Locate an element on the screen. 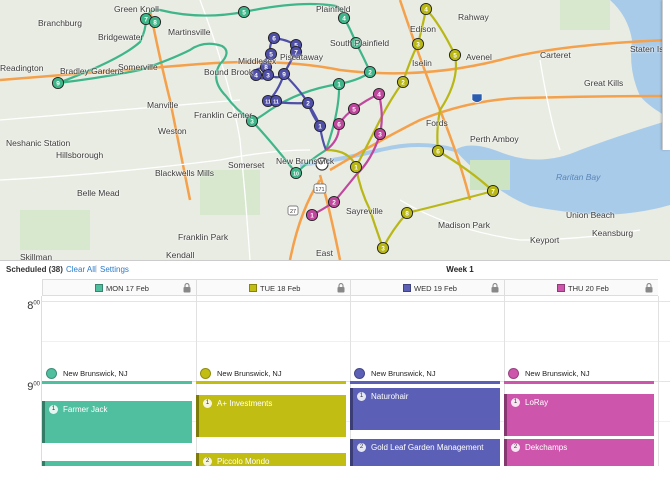 This screenshot has width=670, height=483. job-card: 1 LoRay is located at coordinates (579, 415).